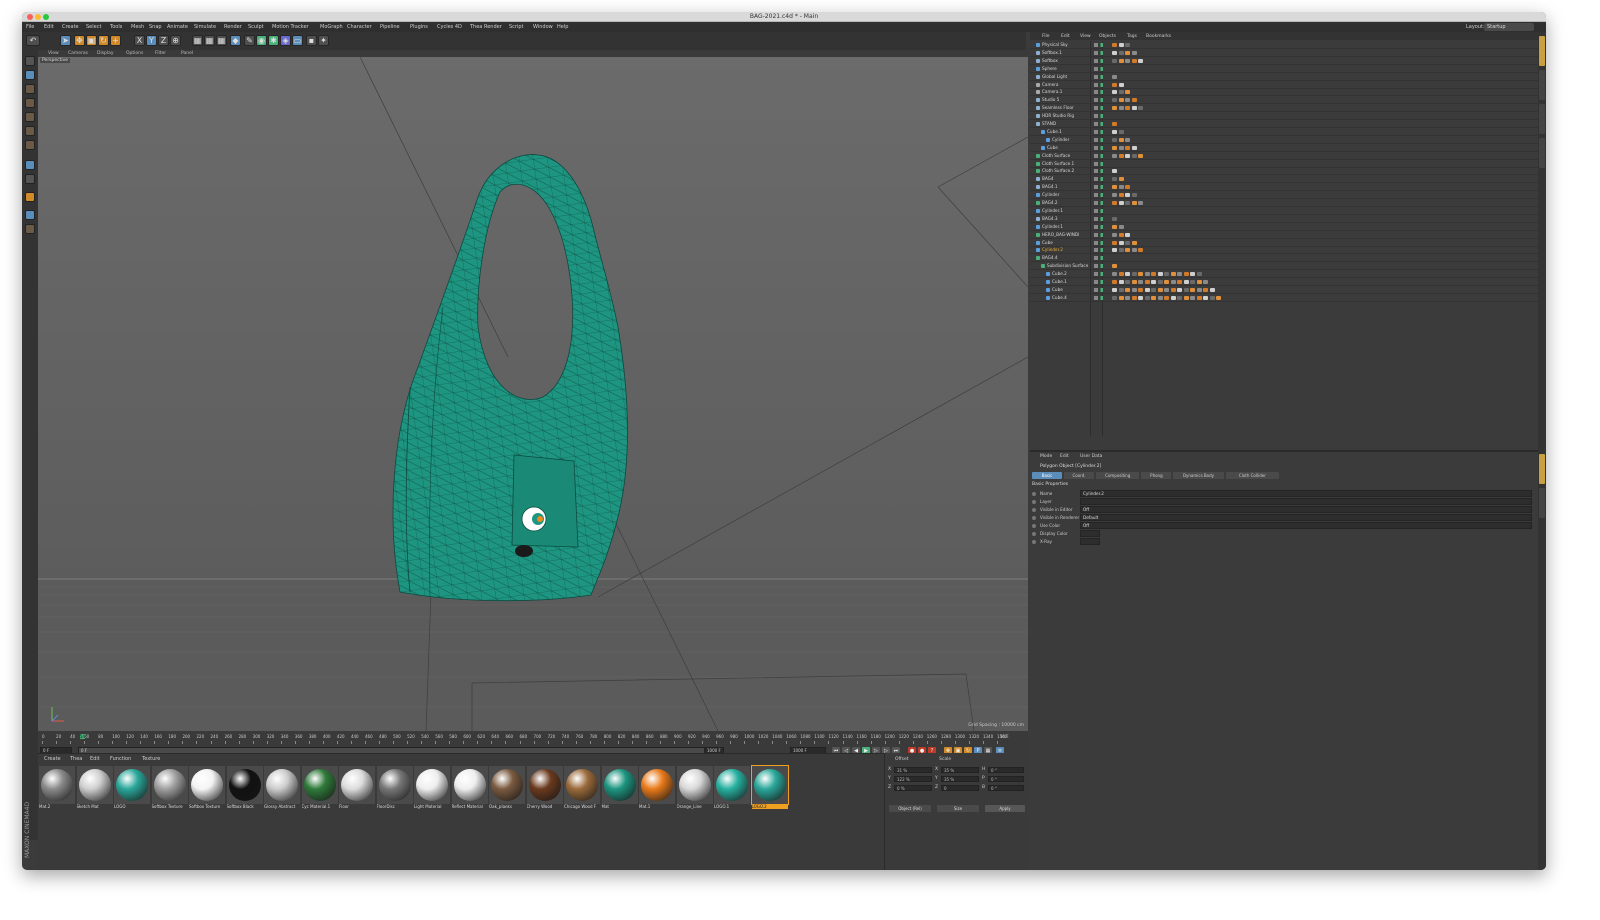 The image size is (1600, 920). Describe the element at coordinates (1284, 124) in the screenshot. I see `object-row: STAND` at that location.